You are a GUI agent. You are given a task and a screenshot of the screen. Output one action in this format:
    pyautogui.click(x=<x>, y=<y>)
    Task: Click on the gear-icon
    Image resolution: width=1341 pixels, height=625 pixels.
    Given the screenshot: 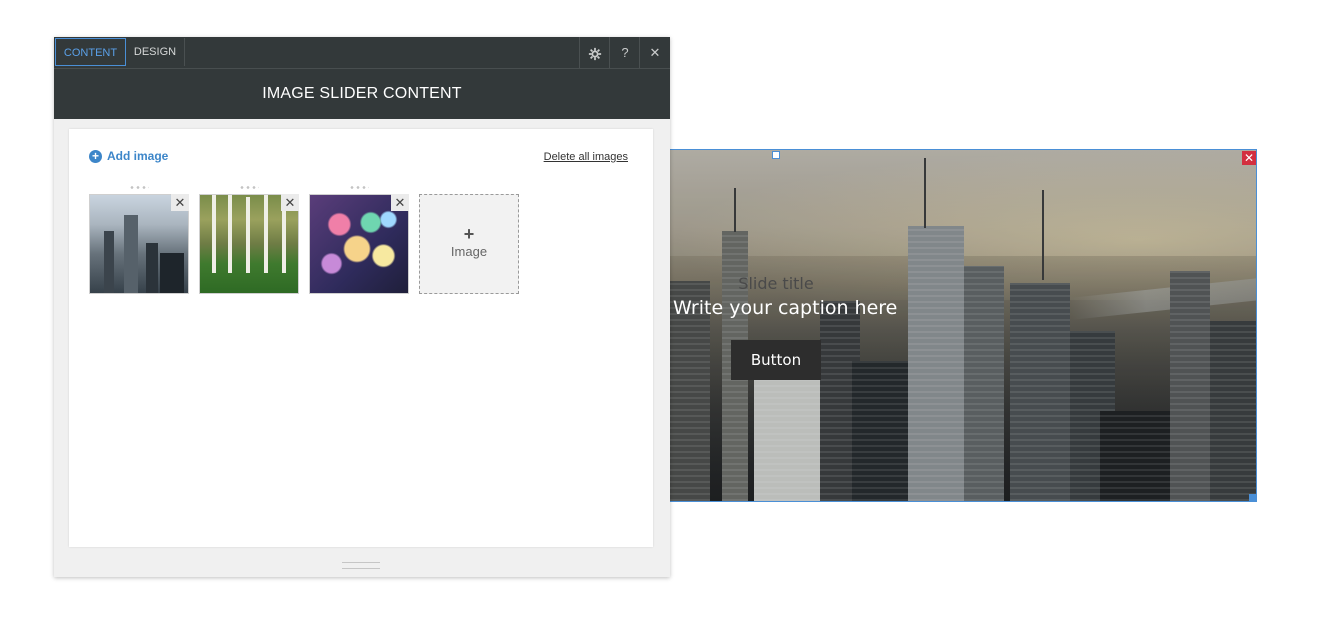 What is the action you would take?
    pyautogui.click(x=595, y=53)
    